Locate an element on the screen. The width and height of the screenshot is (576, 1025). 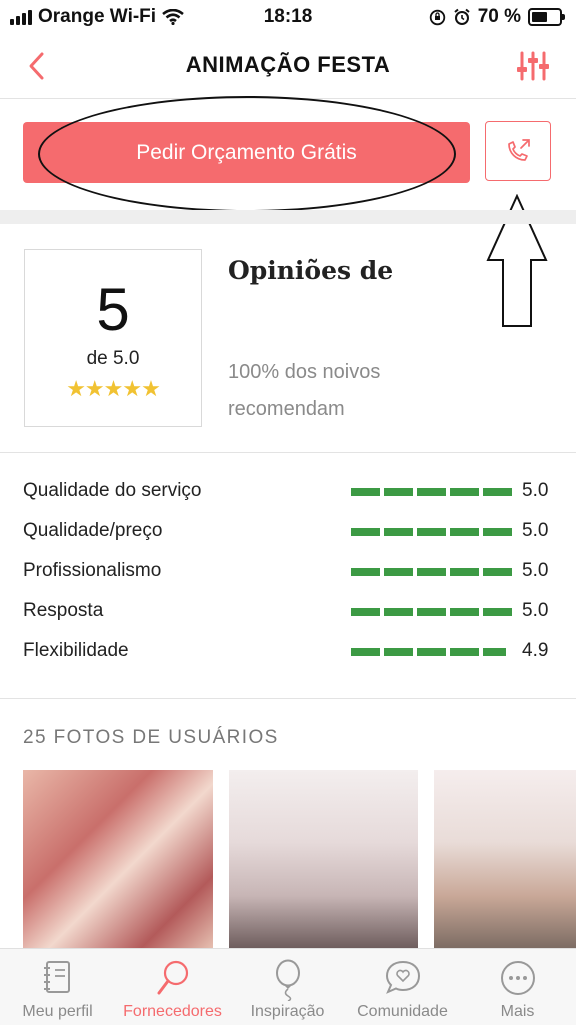
nav-bar: ANIMAÇÃO FESTA is located at coordinates (288, 66).